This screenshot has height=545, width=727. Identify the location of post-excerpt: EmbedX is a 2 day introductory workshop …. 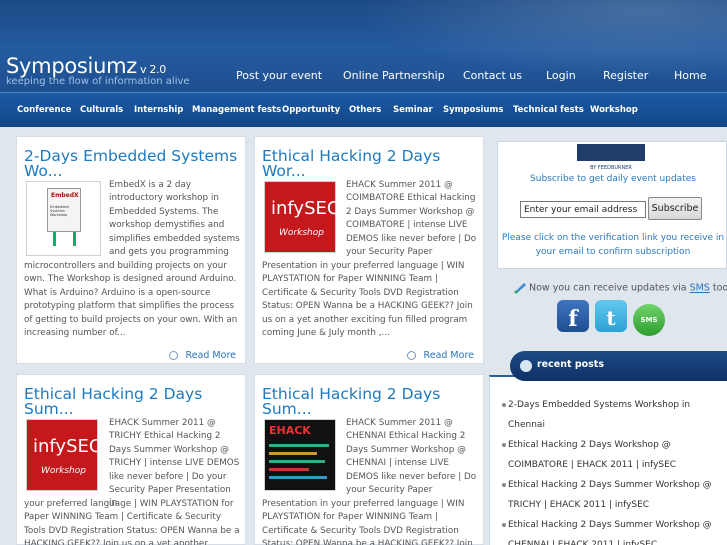
(174, 219).